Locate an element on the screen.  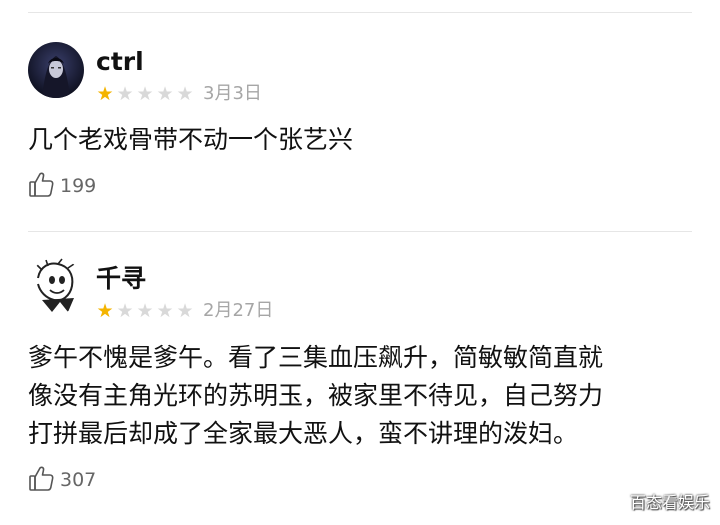
like-button: 199 is located at coordinates (62, 186).